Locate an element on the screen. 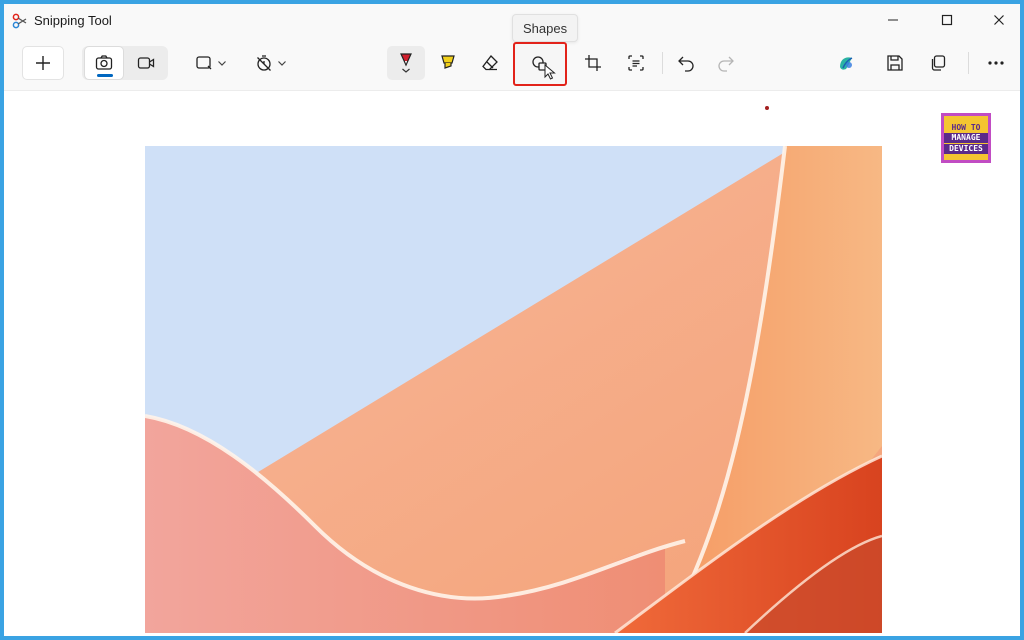 The width and height of the screenshot is (1024, 640). shapes-button is located at coordinates (540, 64).